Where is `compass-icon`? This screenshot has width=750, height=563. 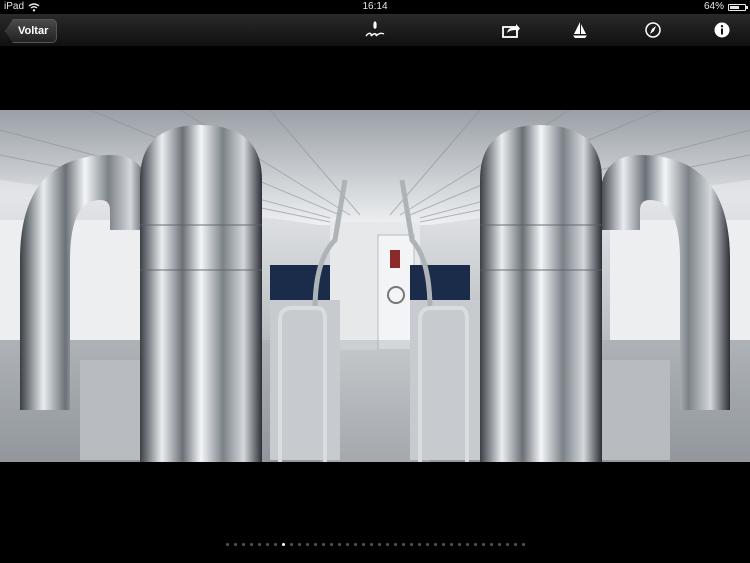
compass-icon is located at coordinates (653, 30).